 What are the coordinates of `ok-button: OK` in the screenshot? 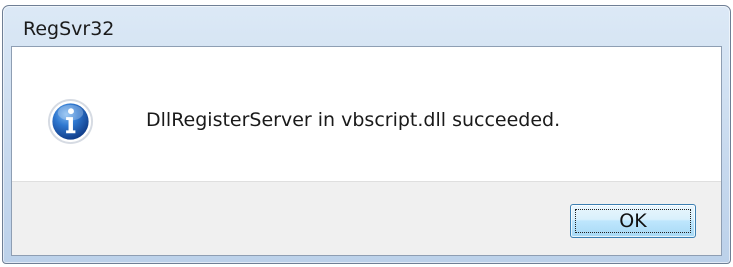 It's located at (633, 221).